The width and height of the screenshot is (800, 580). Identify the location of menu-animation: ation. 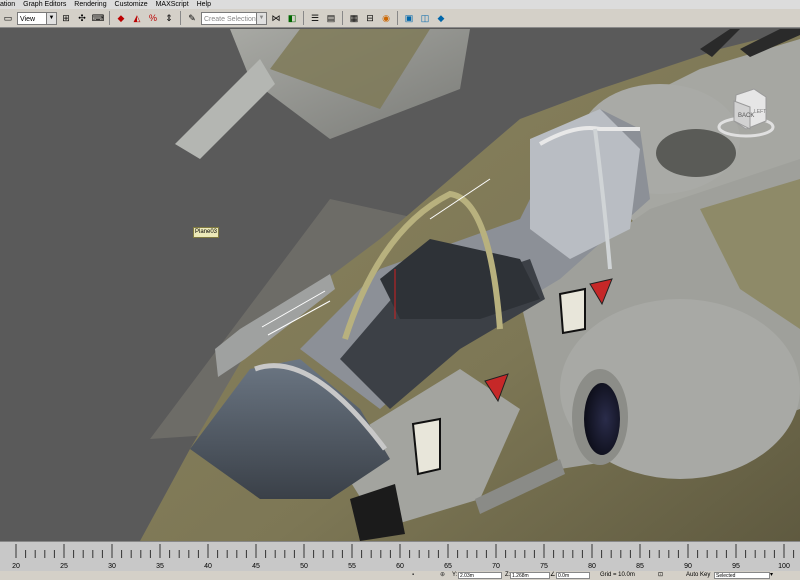
(7, 4).